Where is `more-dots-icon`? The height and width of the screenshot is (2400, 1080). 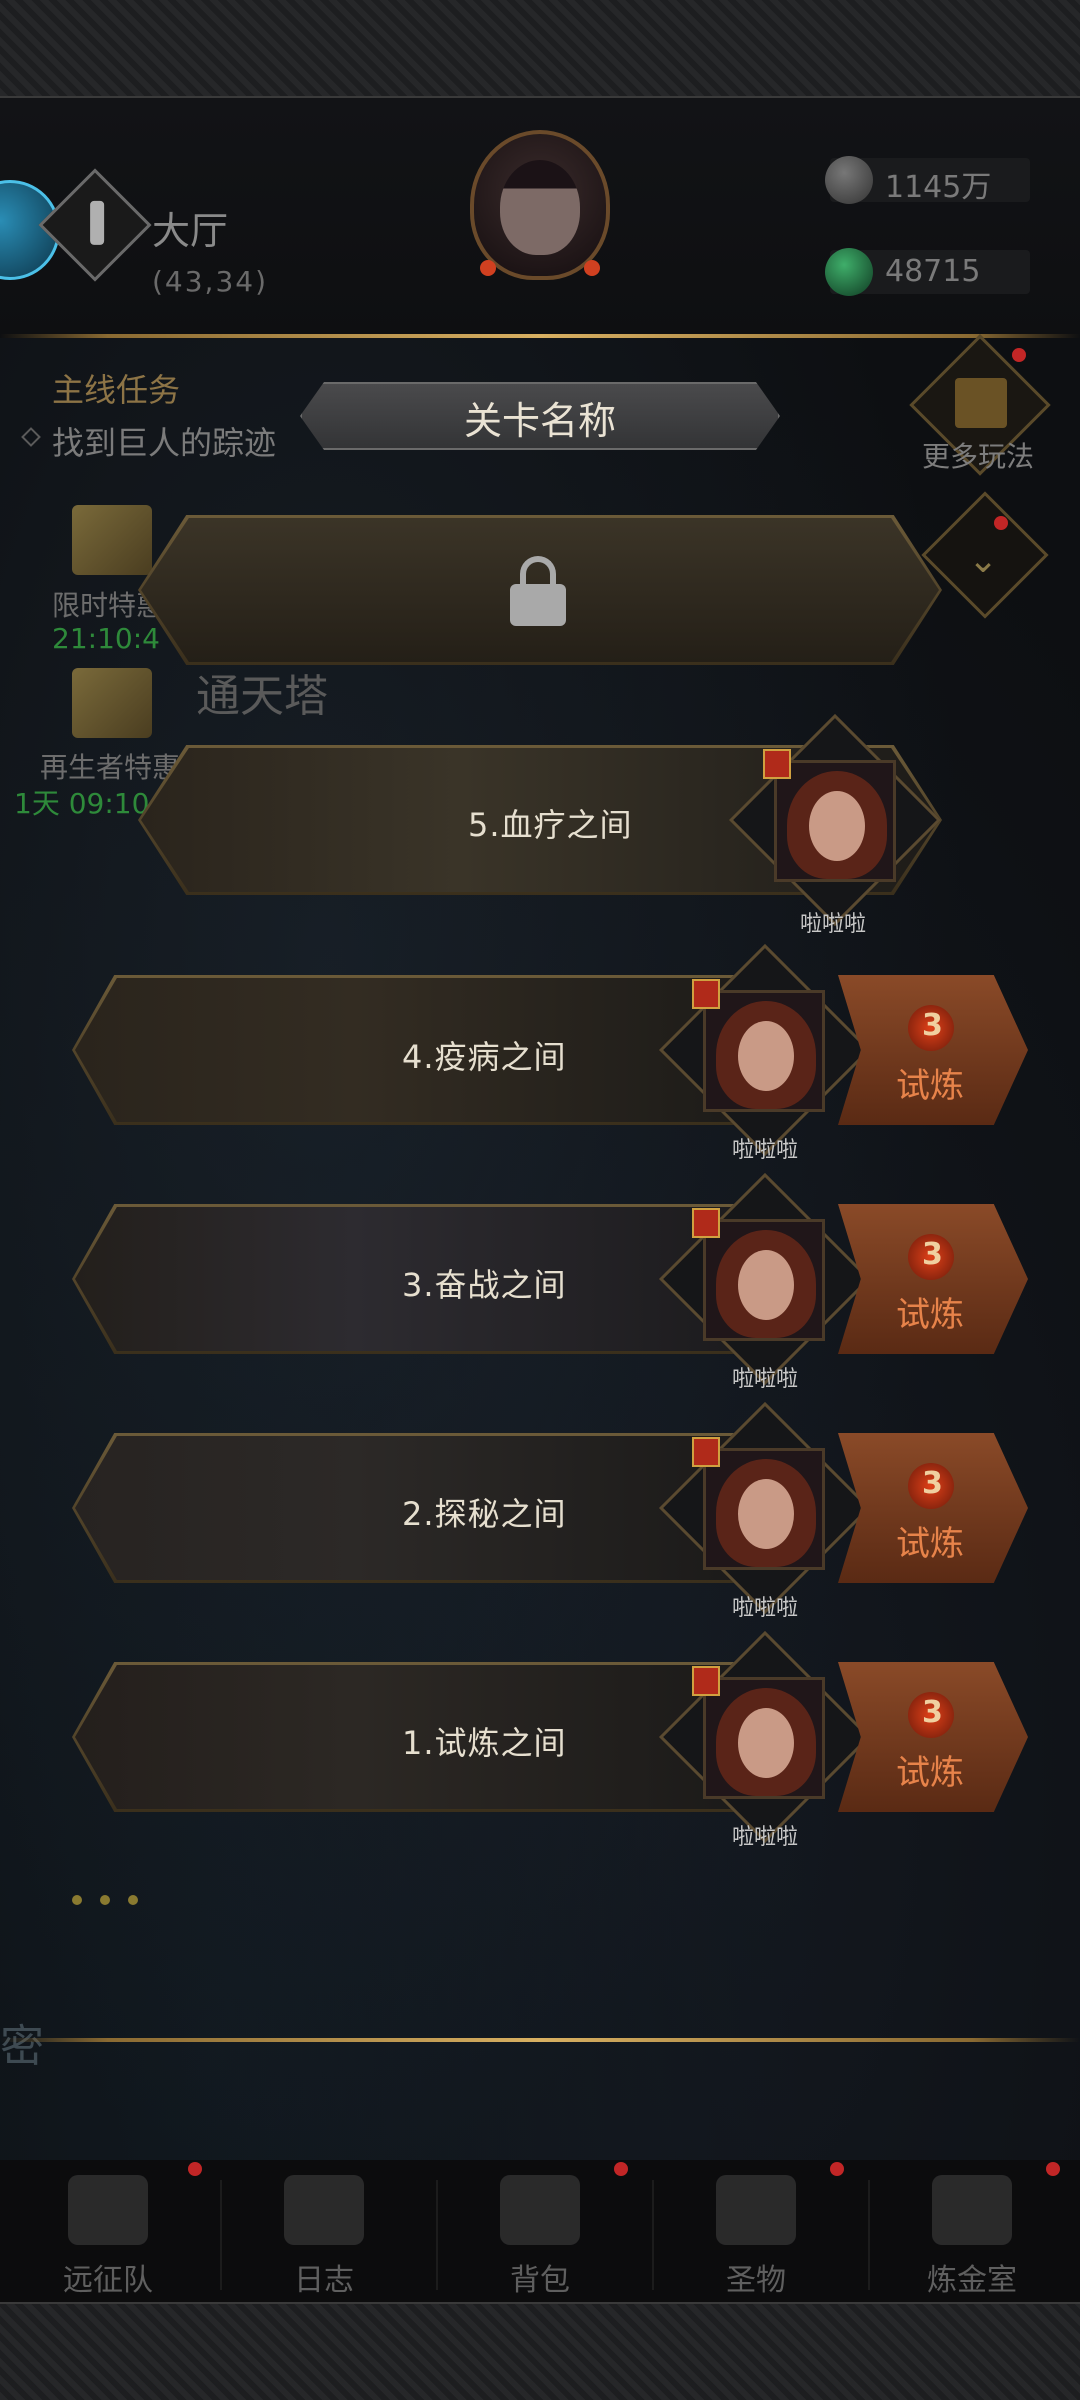
more-dots-icon is located at coordinates (114, 1899).